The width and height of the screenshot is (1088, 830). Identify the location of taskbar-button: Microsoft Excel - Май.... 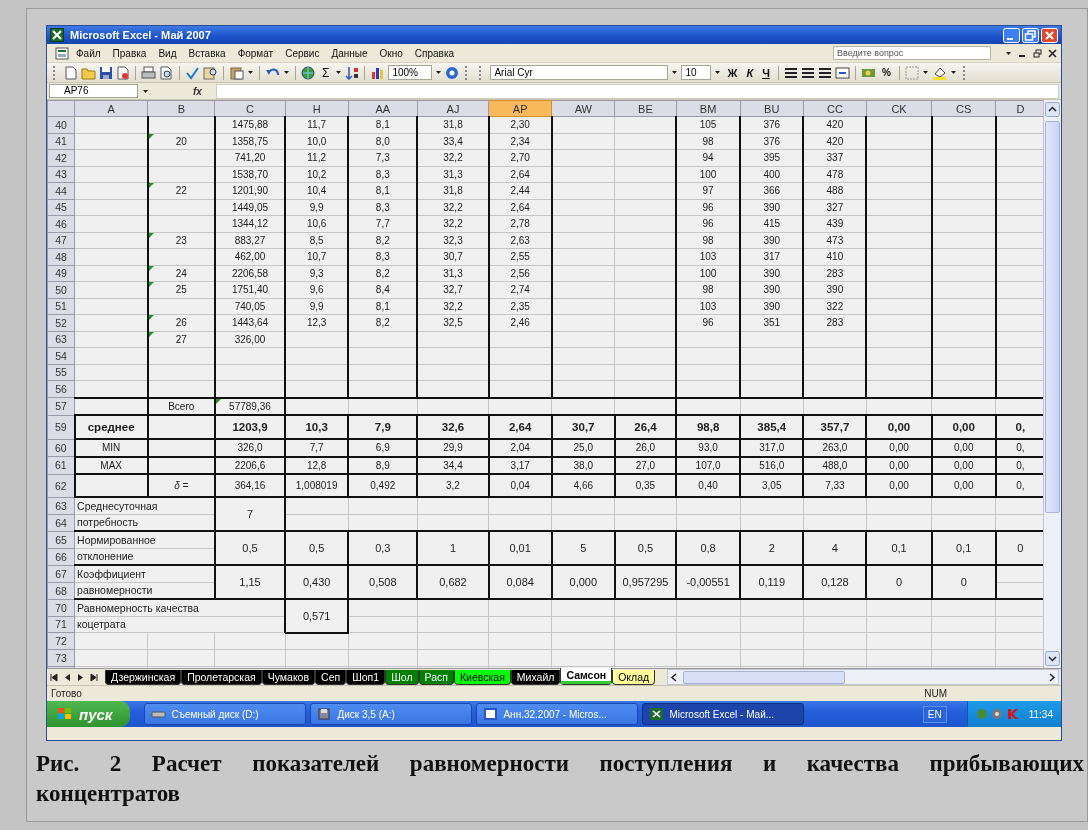
(723, 714).